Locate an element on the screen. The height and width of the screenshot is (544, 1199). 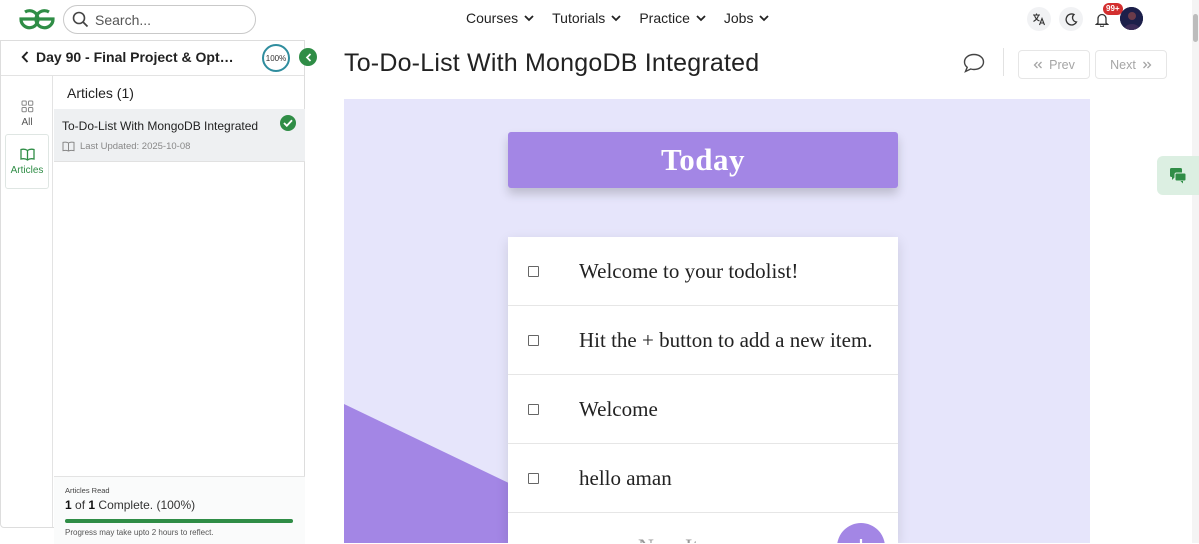
new-item-input: New Item is located at coordinates (681, 538).